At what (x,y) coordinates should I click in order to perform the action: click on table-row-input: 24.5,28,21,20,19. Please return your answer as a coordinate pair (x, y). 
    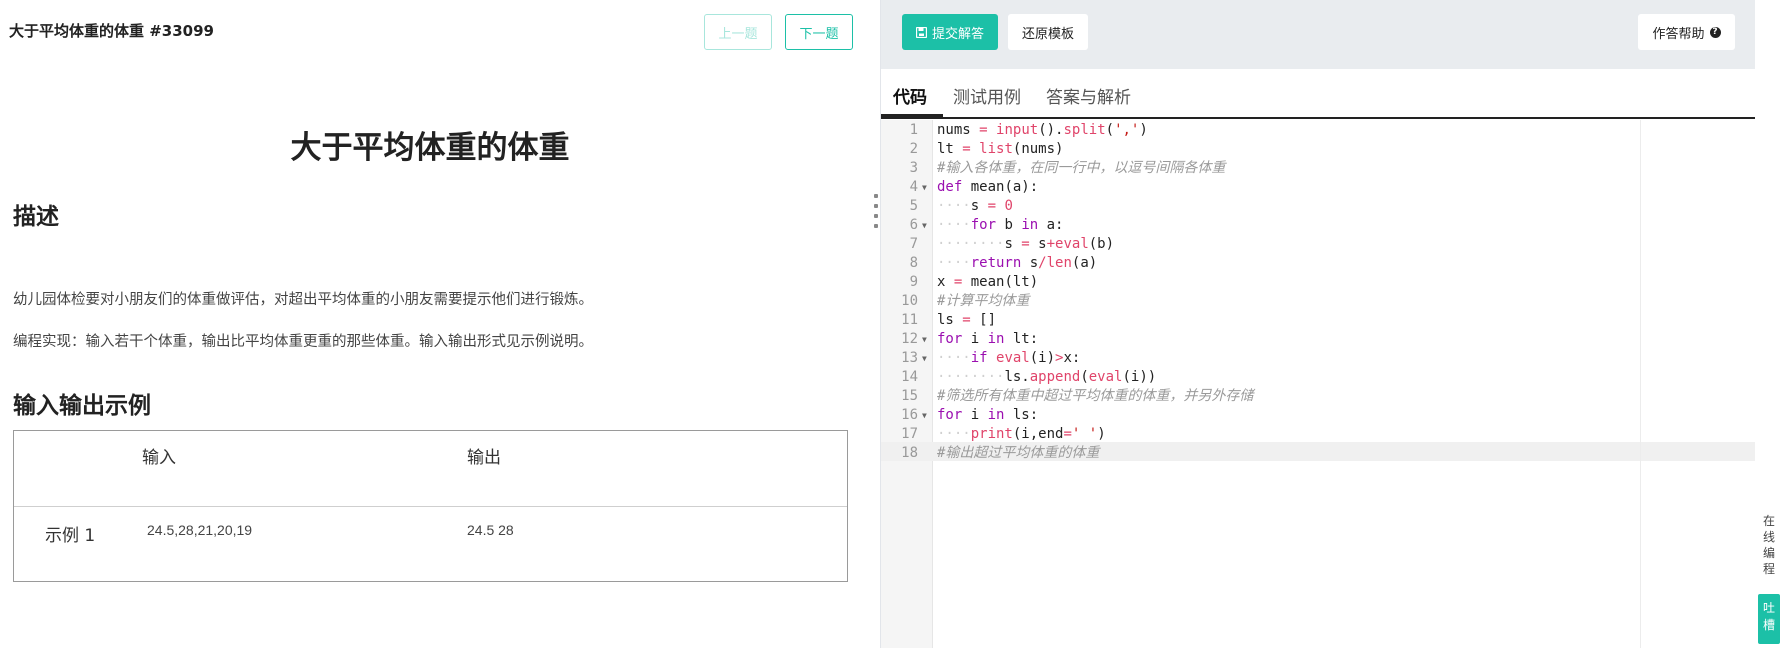
    Looking at the image, I should click on (200, 530).